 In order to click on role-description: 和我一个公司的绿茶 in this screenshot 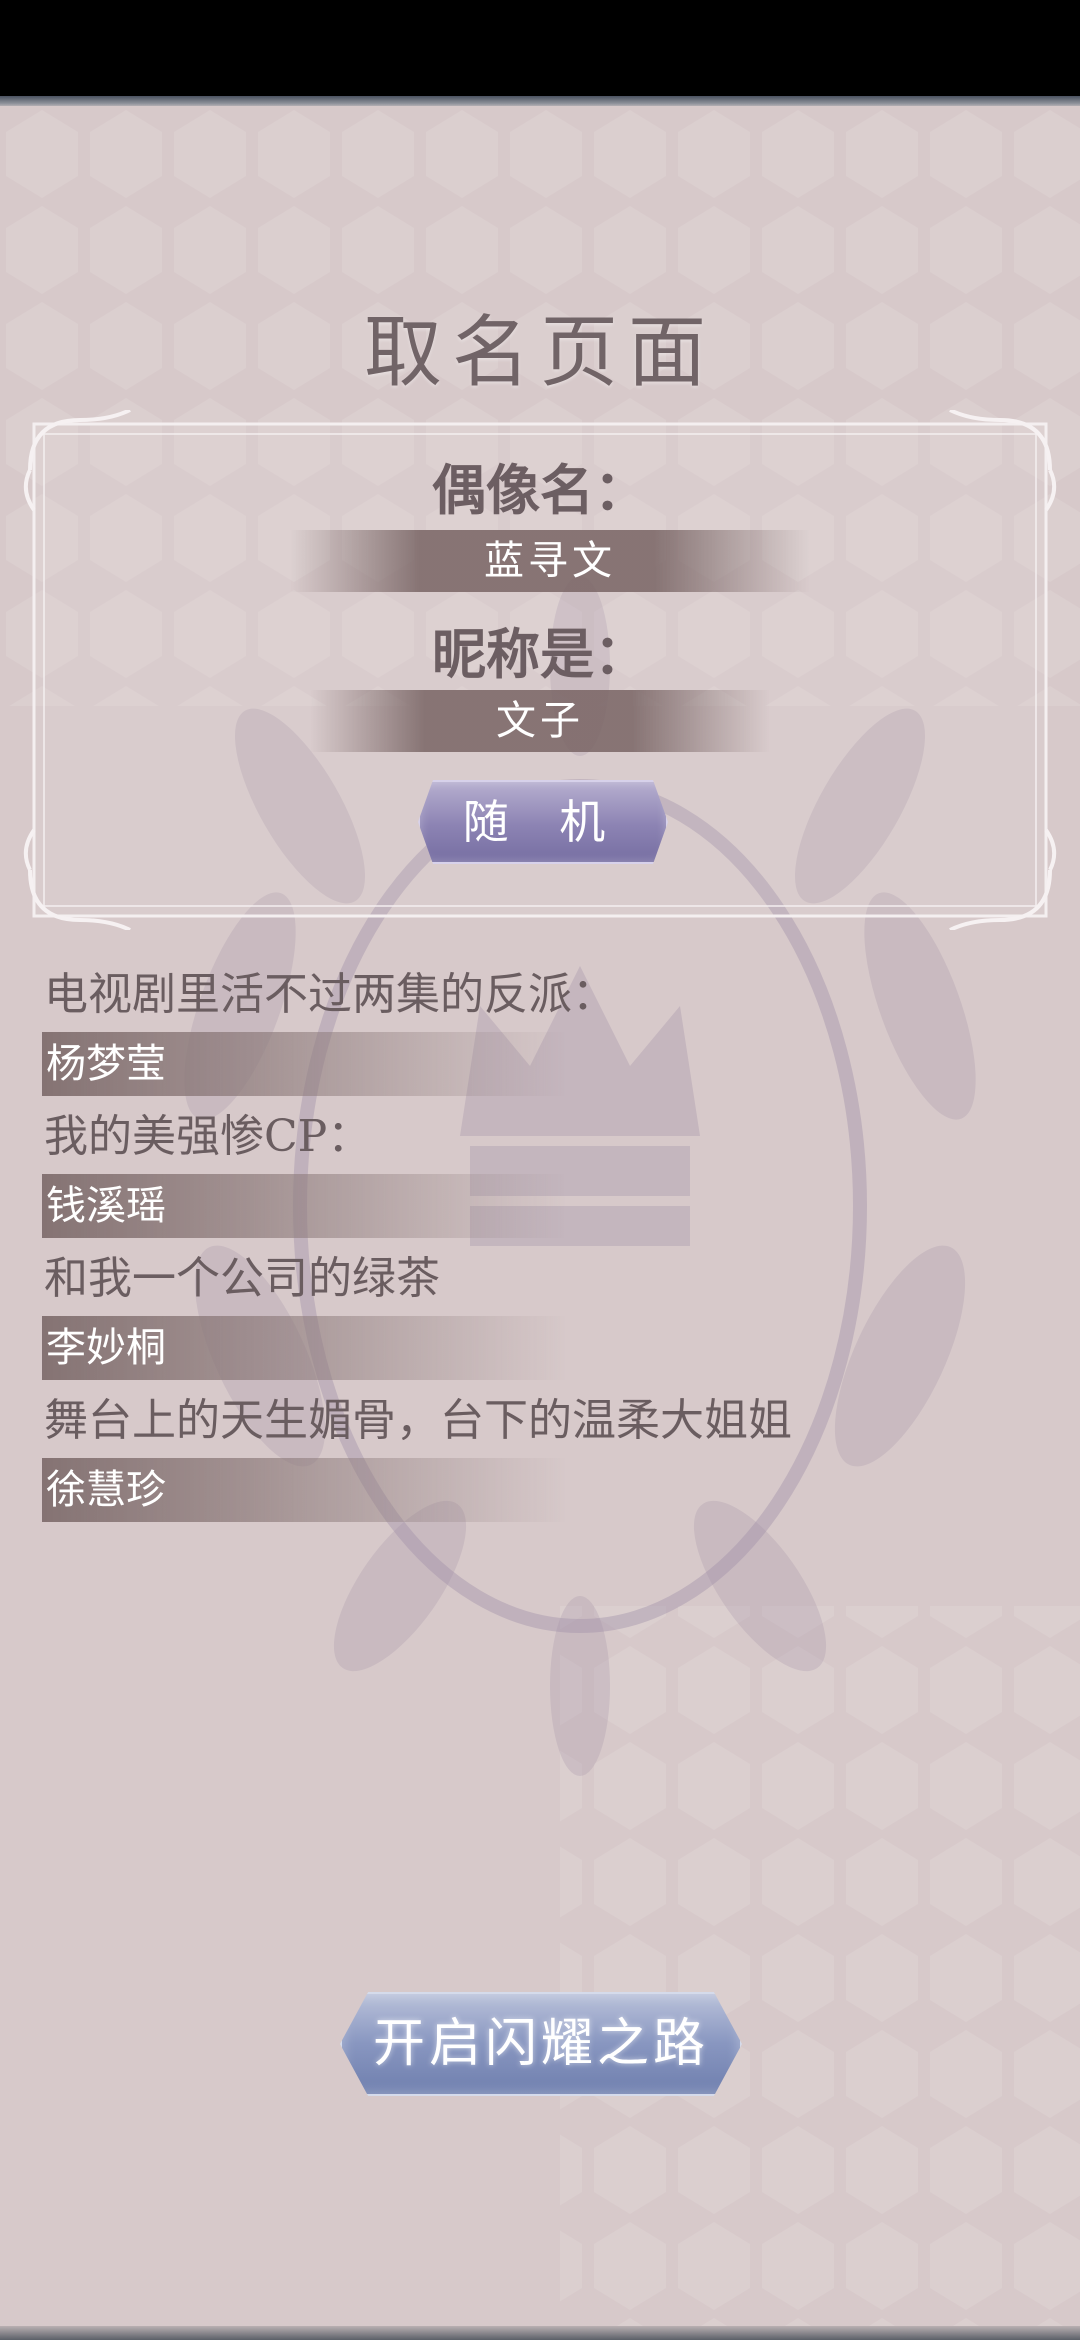, I will do `click(242, 1278)`.